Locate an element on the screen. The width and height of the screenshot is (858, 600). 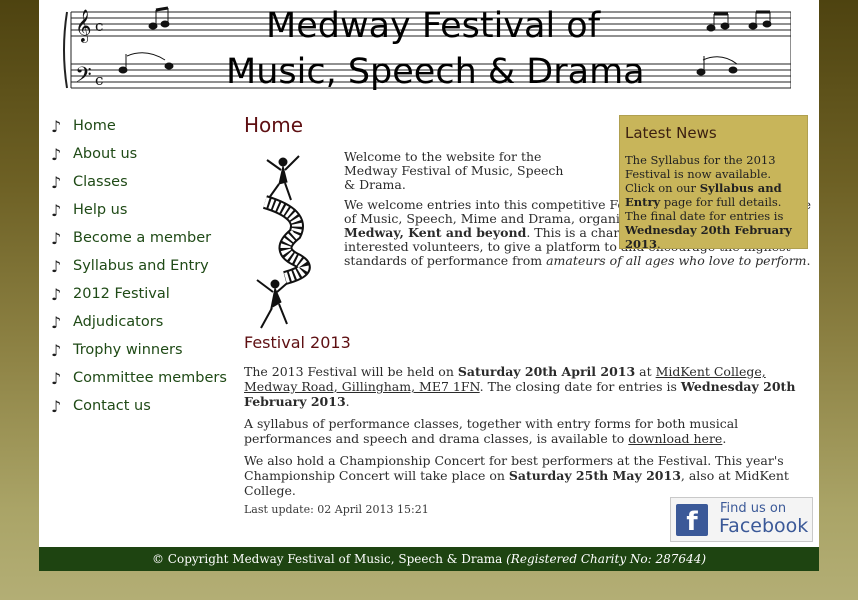
nav-item-about-us: ♪ About us is located at coordinates (146, 154).